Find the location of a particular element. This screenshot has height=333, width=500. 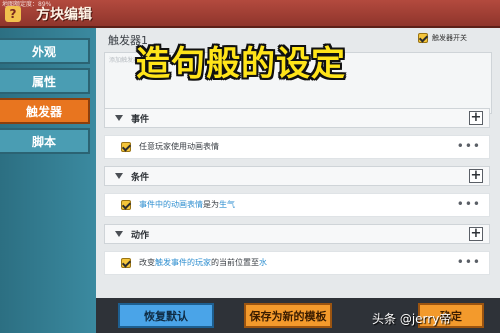

section-title-event: 事件 is located at coordinates (140, 120).